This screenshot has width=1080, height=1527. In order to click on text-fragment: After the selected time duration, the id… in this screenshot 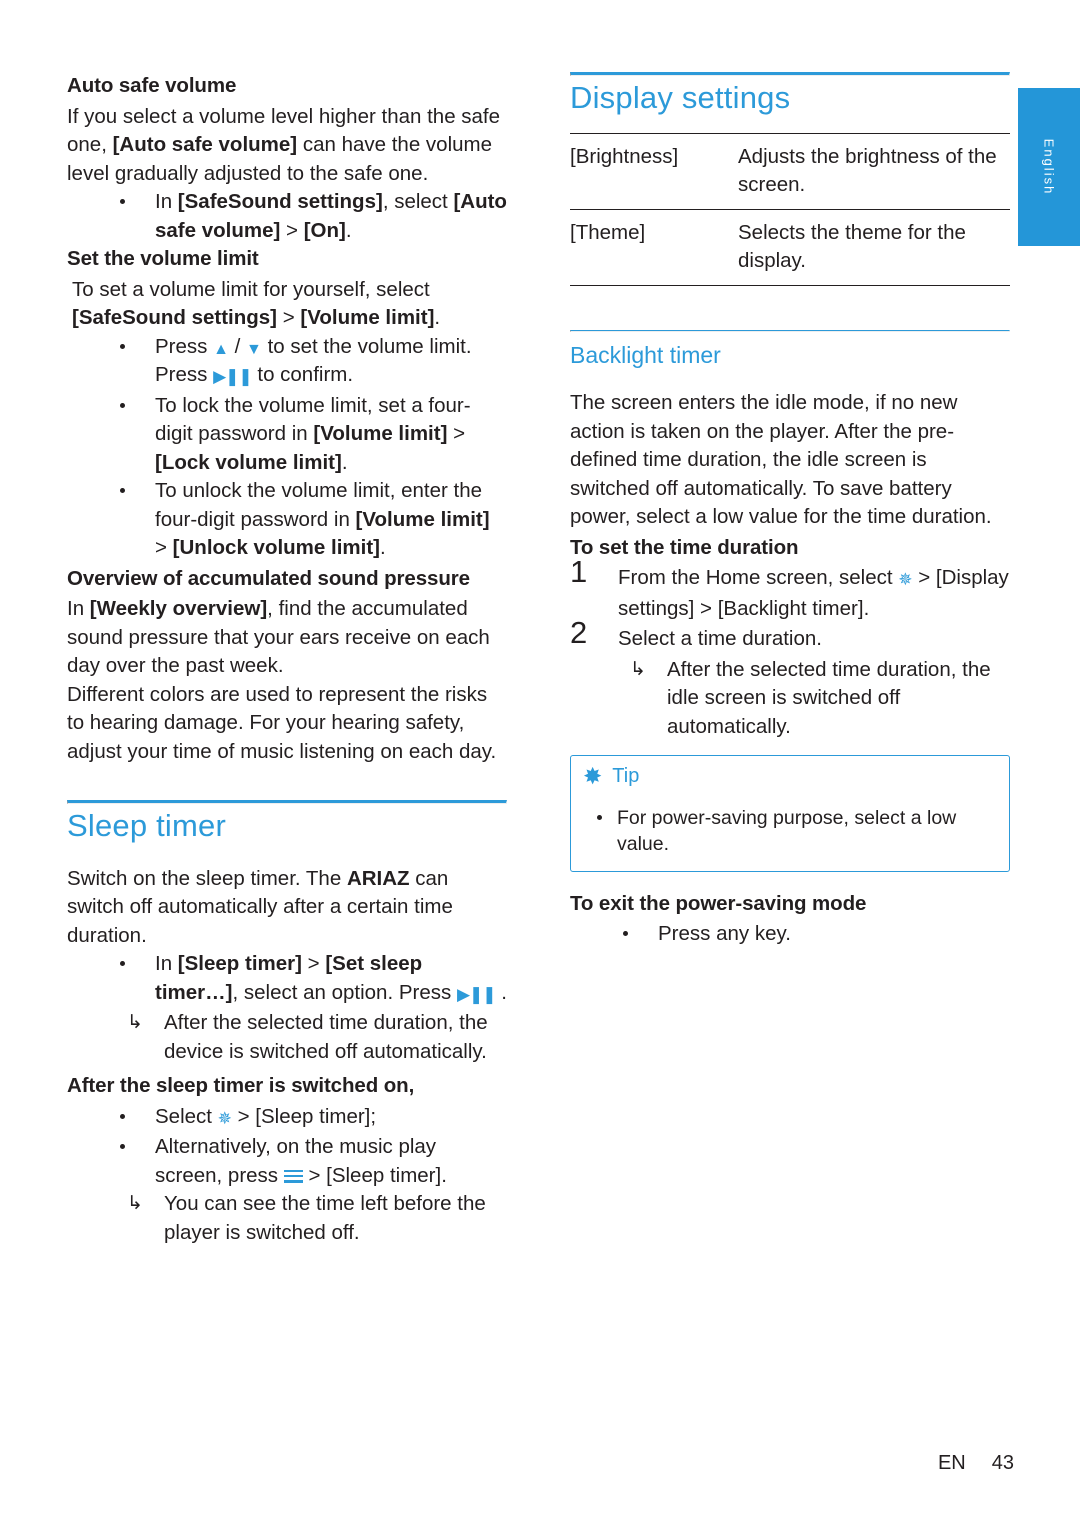, I will do `click(829, 697)`.